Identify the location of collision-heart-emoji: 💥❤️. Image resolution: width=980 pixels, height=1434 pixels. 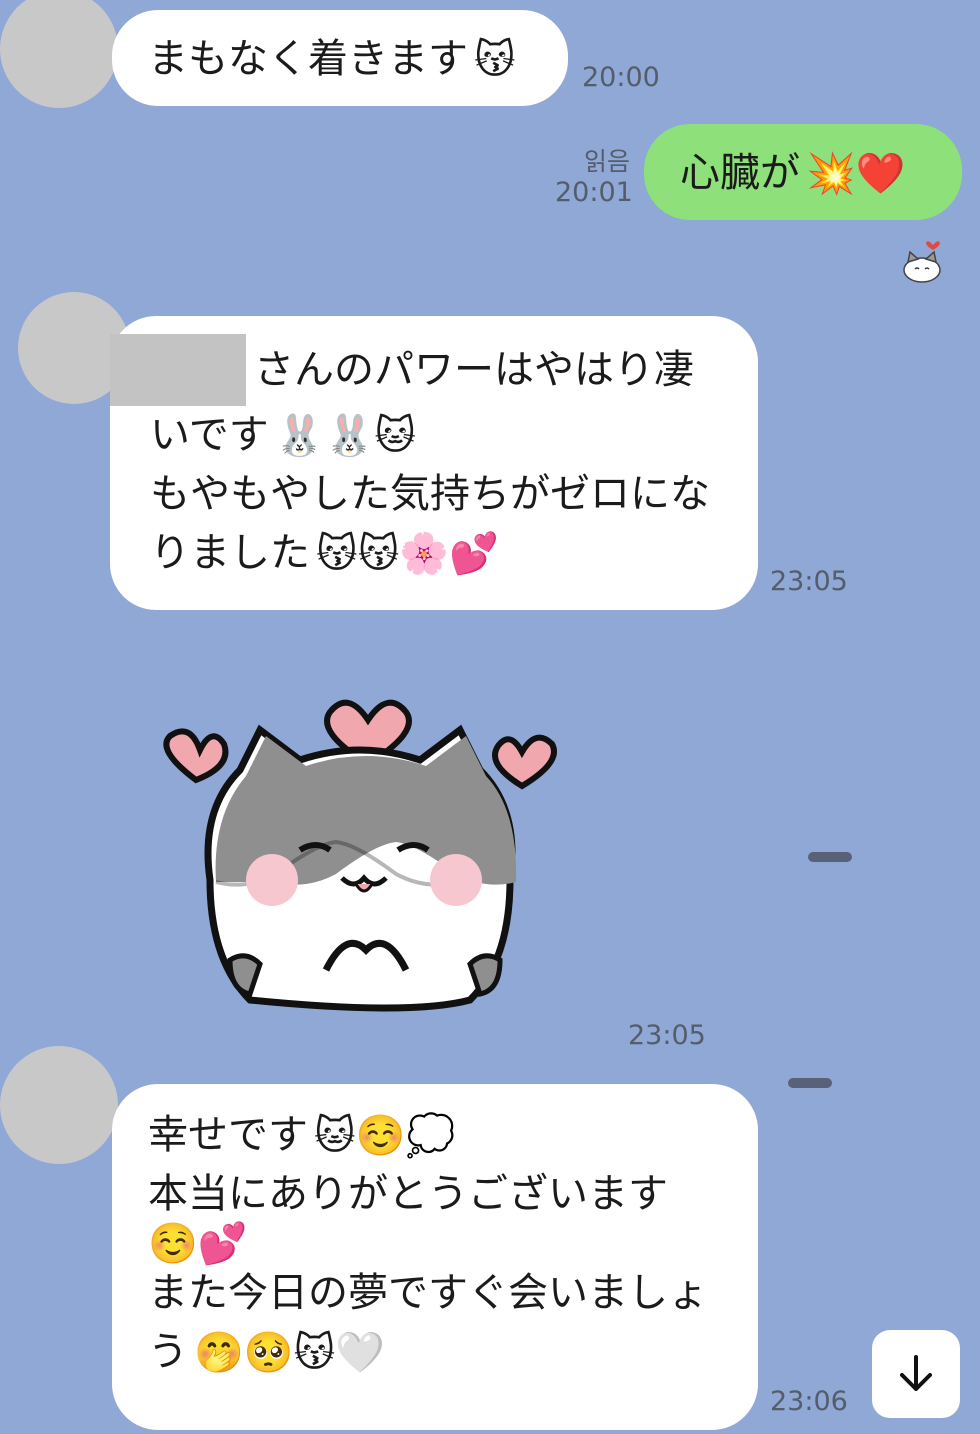
(856, 173).